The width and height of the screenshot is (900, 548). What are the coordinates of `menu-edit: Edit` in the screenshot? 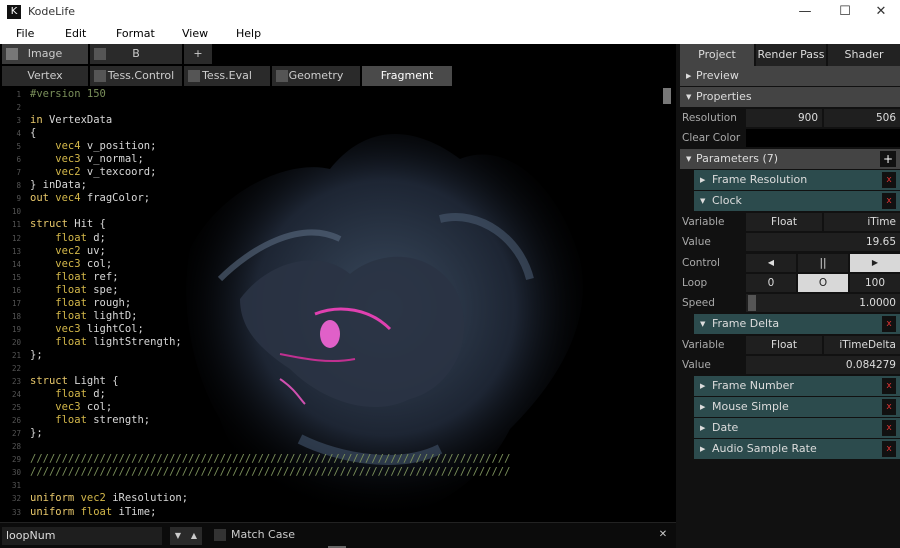 It's located at (75, 33).